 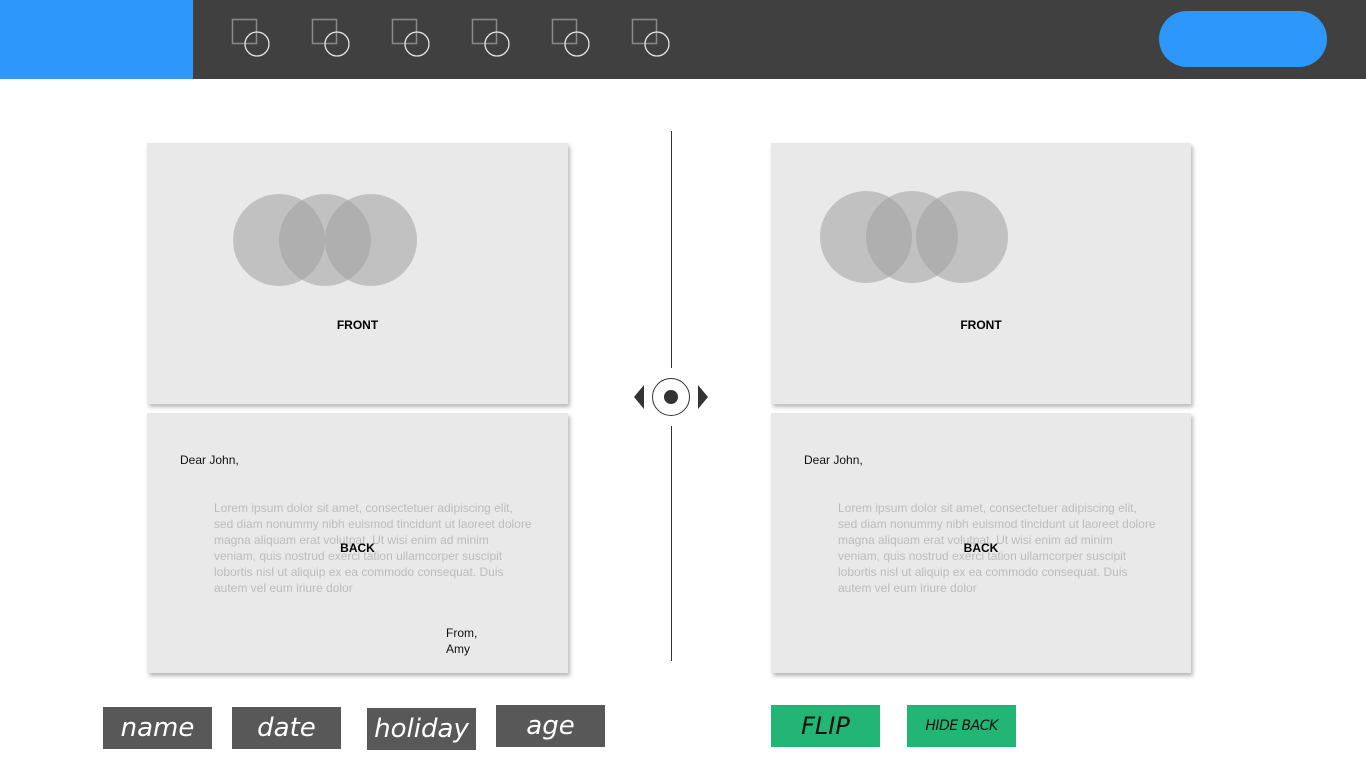 I want to click on date-tag-button: date, so click(x=286, y=728).